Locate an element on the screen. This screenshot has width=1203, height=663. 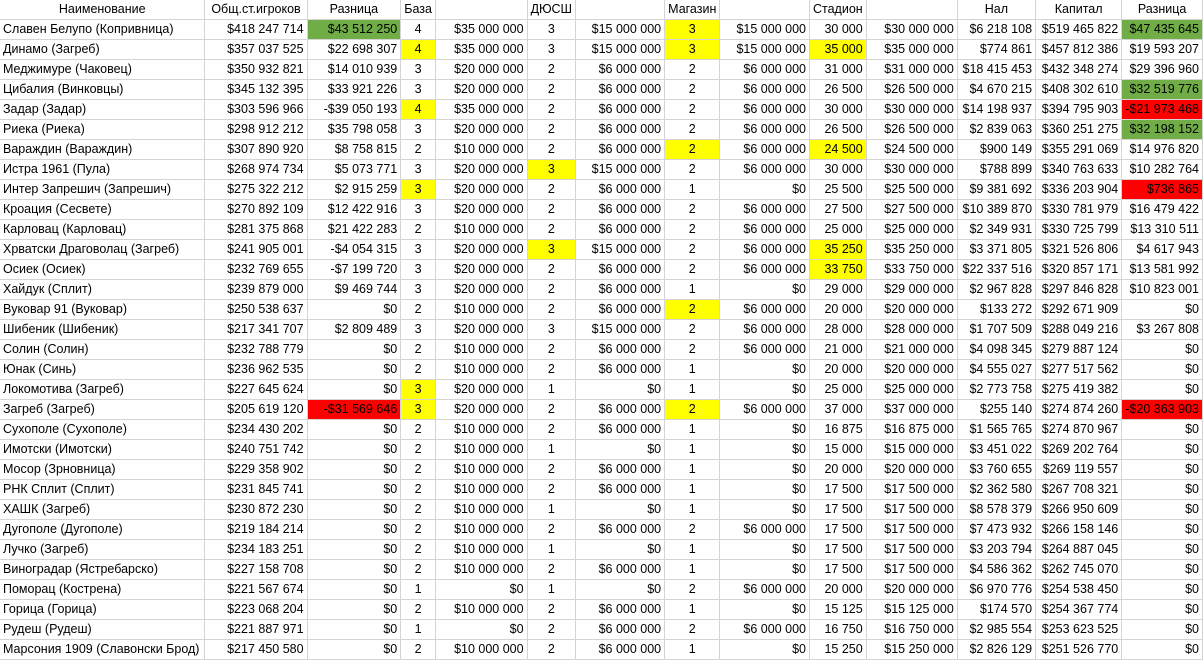
cell-name: Риека (Риека) is located at coordinates (103, 129).